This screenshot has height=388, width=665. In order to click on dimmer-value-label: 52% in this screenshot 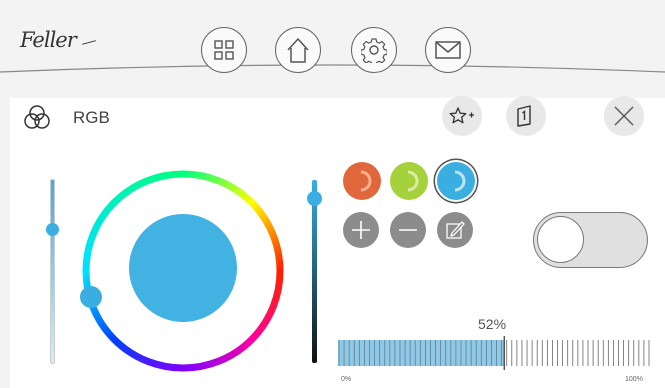, I will do `click(492, 324)`.